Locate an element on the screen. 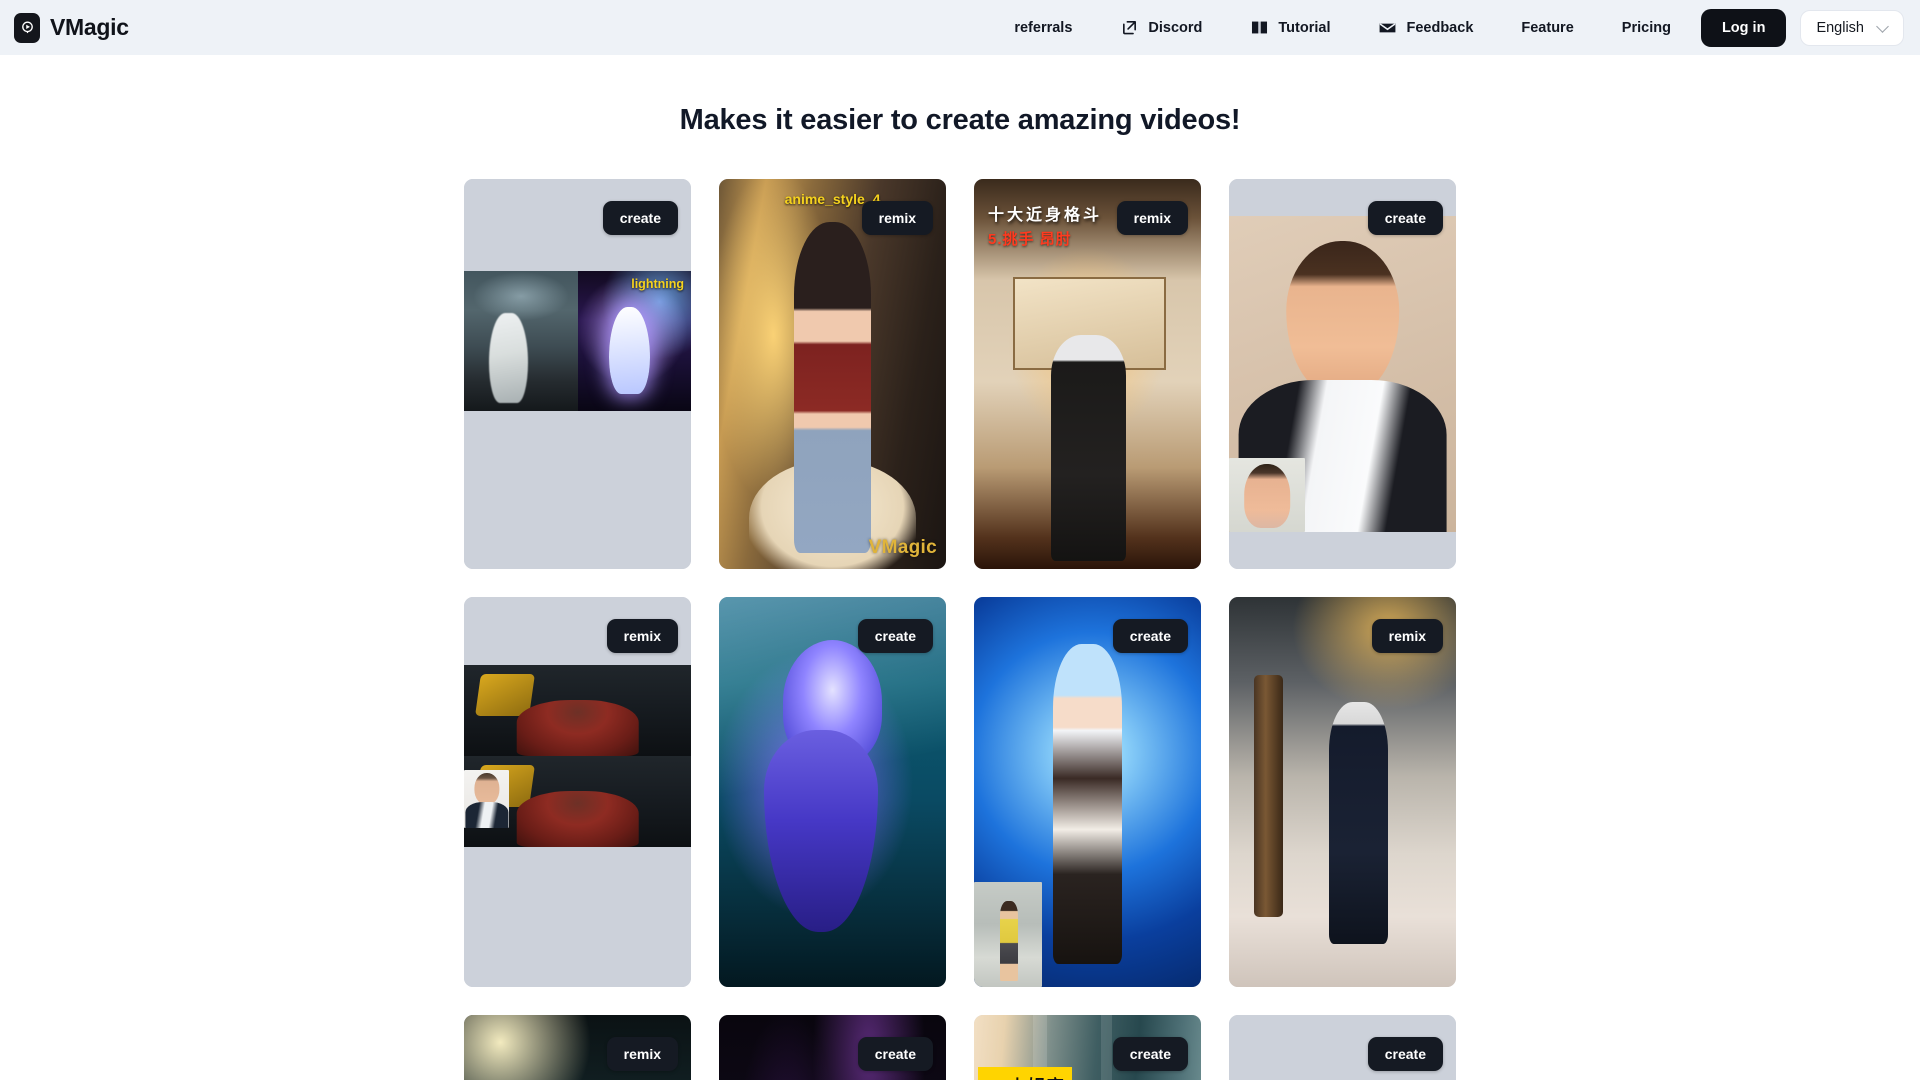 The image size is (1920, 1080). brand-logo-link: VMagic is located at coordinates (71, 27).